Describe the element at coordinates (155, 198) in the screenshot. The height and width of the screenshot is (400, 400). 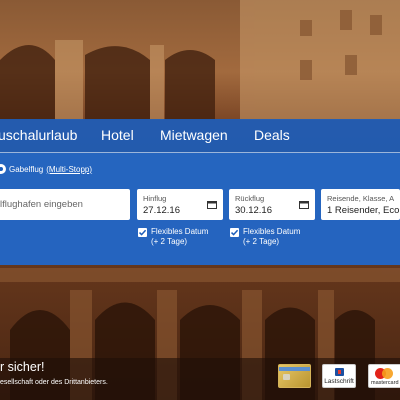
I see `outbound-date-label: Hinflug` at that location.